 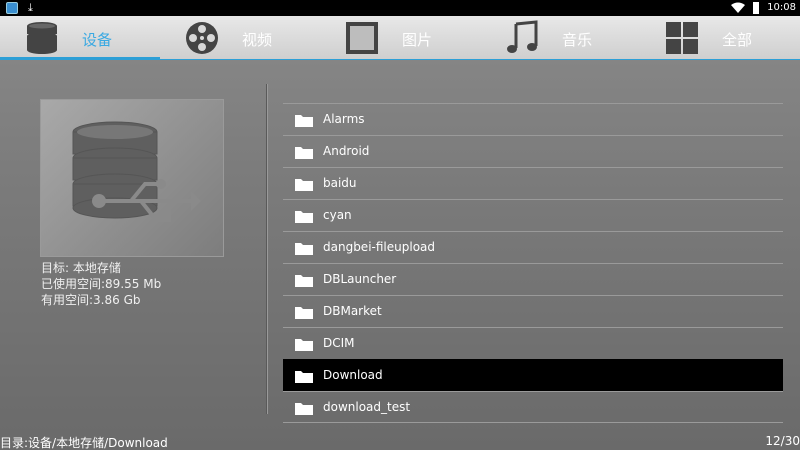 I want to click on file-row-android: Android, so click(x=533, y=151).